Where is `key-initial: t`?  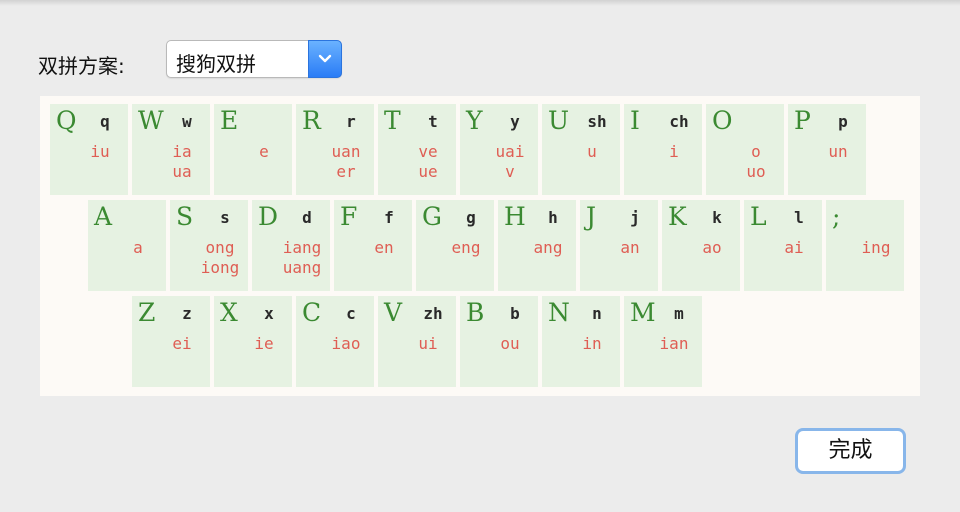 key-initial: t is located at coordinates (433, 121).